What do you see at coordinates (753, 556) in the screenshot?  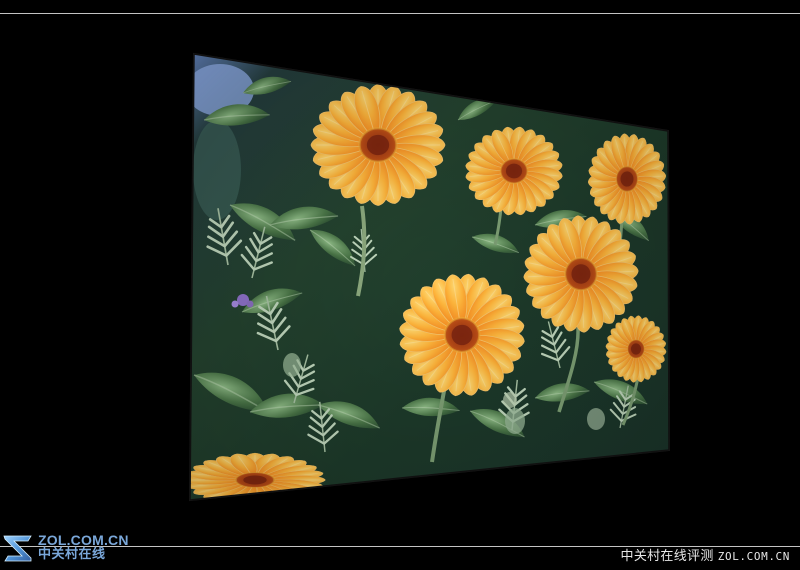 I see `caption-domain: ZOL.COM.CN` at bounding box center [753, 556].